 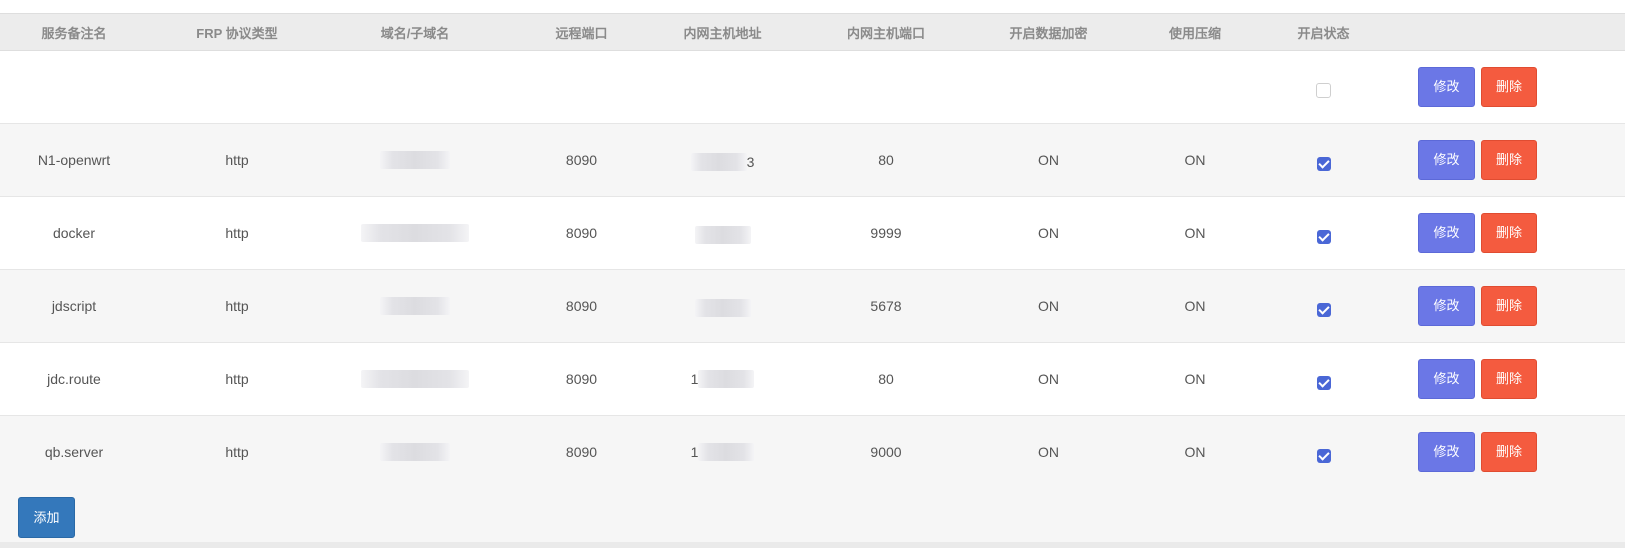 What do you see at coordinates (74, 160) in the screenshot?
I see `service-name-cell: N1-openwrt` at bounding box center [74, 160].